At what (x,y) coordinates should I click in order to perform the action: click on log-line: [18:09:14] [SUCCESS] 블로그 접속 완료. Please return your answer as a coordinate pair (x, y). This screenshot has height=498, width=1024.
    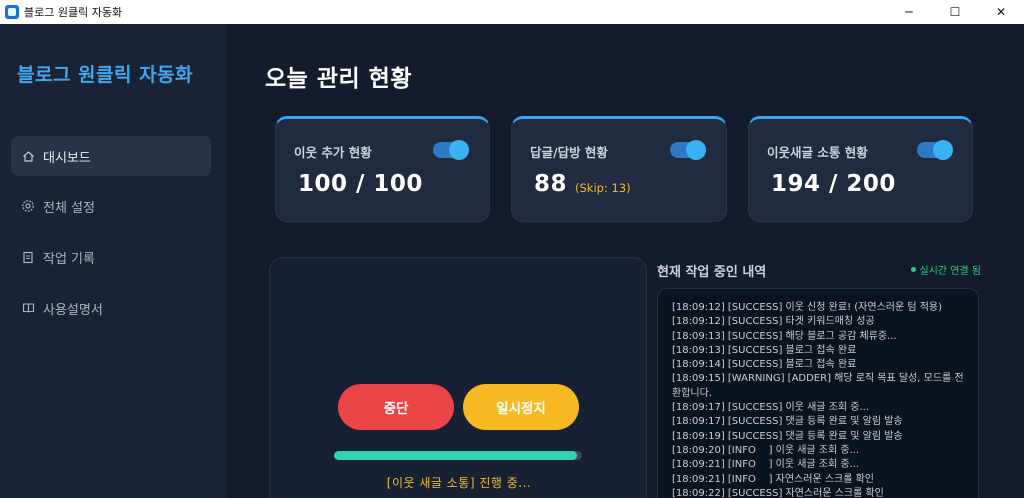
    Looking at the image, I should click on (764, 365).